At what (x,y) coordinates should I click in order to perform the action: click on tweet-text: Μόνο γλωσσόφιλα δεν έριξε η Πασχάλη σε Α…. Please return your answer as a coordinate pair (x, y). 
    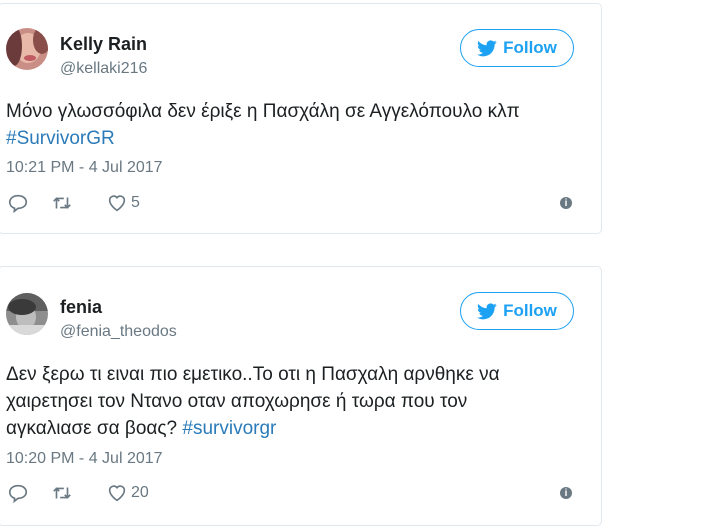
    Looking at the image, I should click on (296, 125).